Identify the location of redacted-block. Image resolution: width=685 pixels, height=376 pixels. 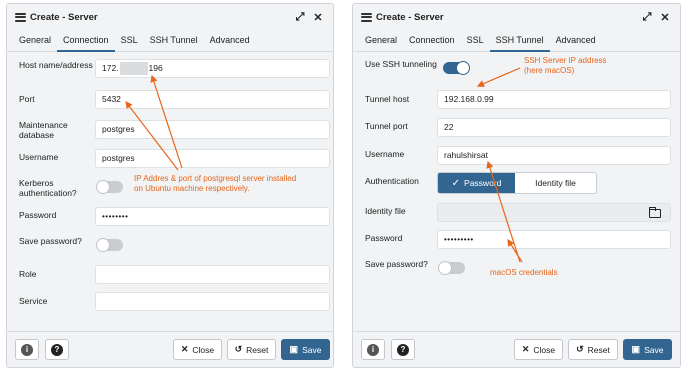
(133, 69).